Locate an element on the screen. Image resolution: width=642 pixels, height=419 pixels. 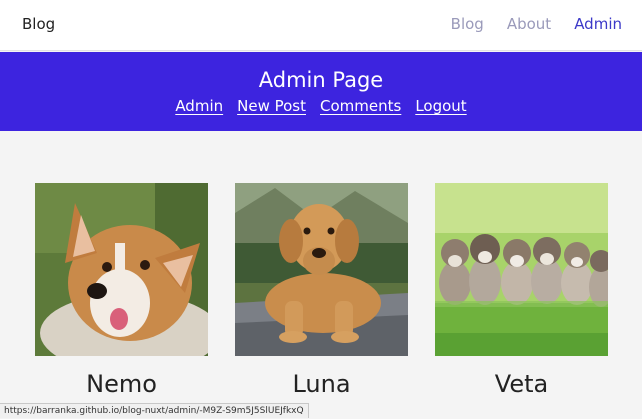
post-thumbnail-puppies is located at coordinates (521, 269).